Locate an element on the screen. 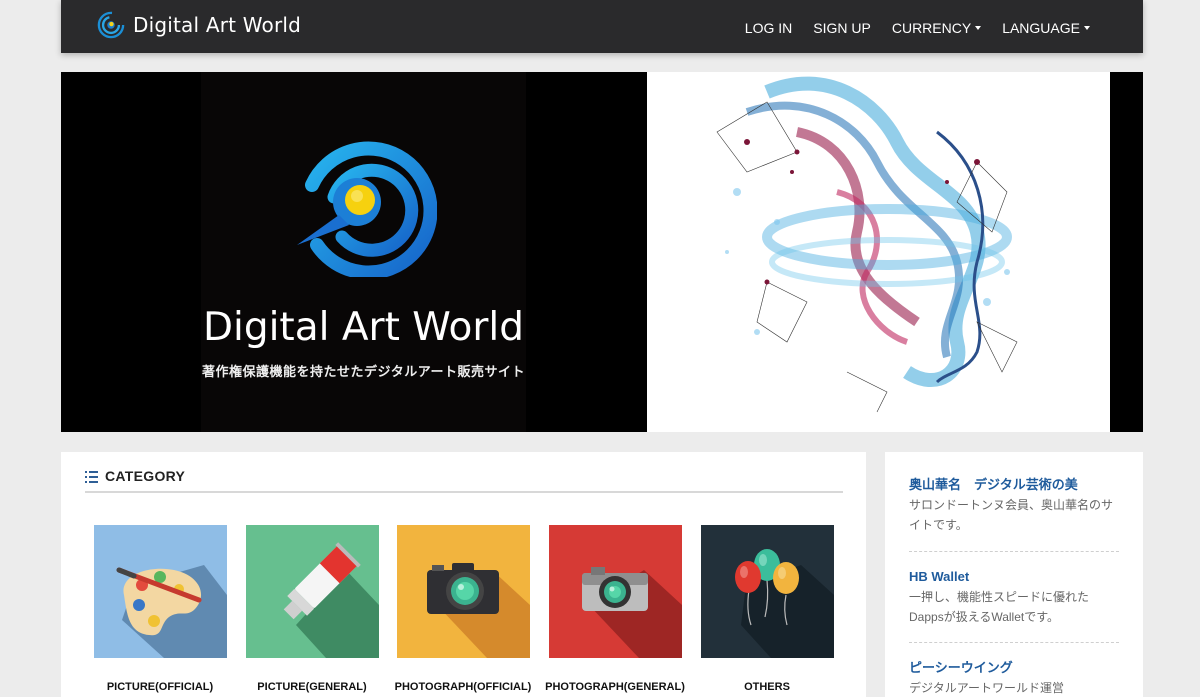 The width and height of the screenshot is (1200, 697). sidebar-desc: サロンドートンヌ会員、奥山華名のサイトです。 is located at coordinates (1011, 515).